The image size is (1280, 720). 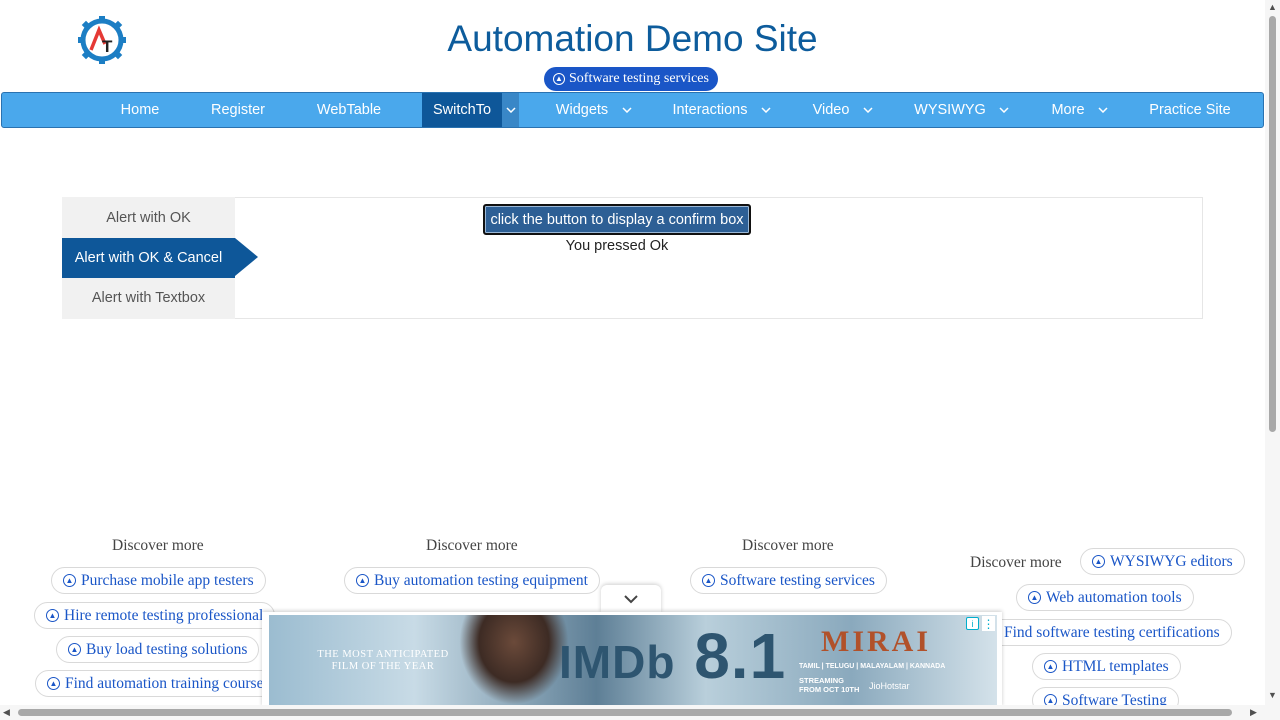 I want to click on nav-widgets-label: Widgets, so click(x=582, y=110).